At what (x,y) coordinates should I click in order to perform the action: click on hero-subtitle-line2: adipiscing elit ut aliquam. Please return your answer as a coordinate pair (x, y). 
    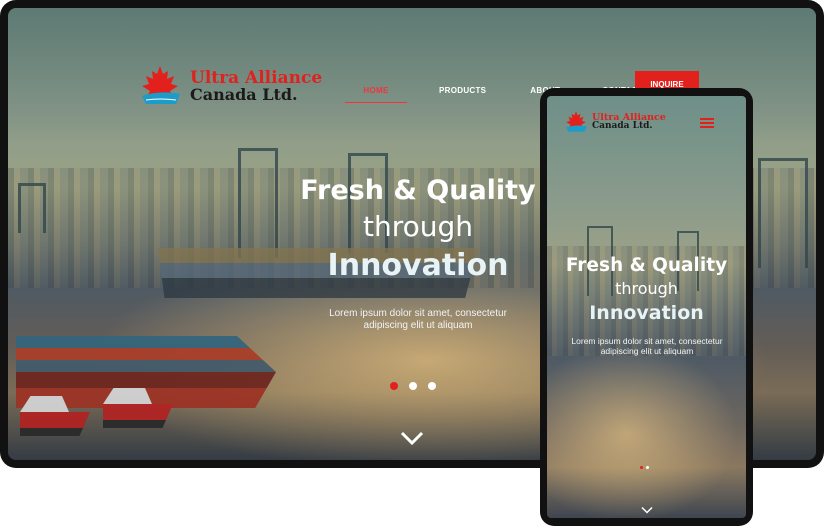
    Looking at the image, I should click on (418, 325).